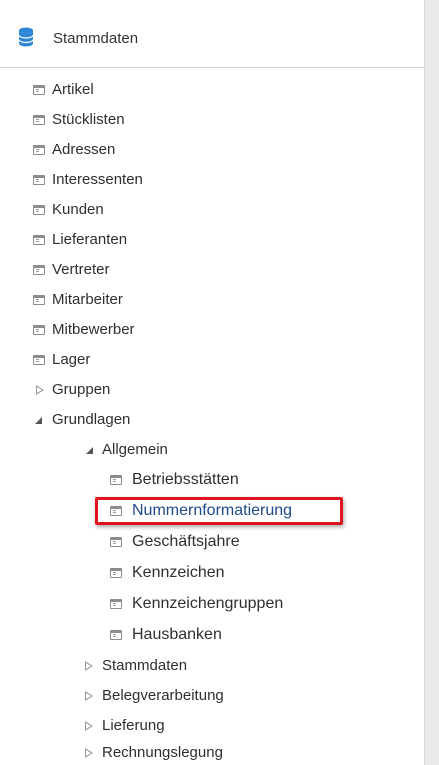 The height and width of the screenshot is (765, 439). What do you see at coordinates (93, 329) in the screenshot?
I see `tree-item-label: Mitbewerber` at bounding box center [93, 329].